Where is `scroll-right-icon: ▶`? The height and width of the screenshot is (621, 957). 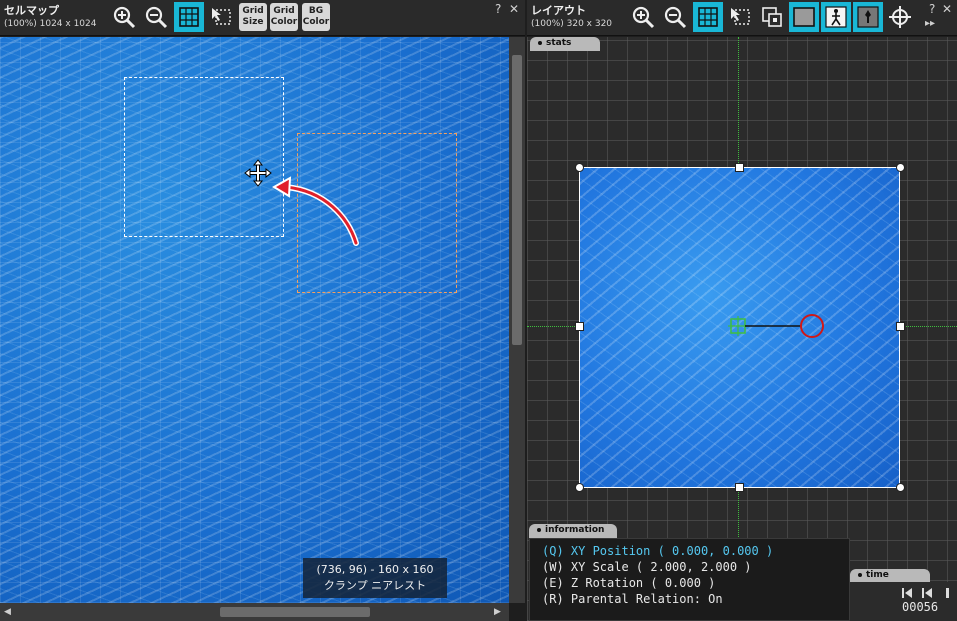
scroll-right-icon: ▶ is located at coordinates (497, 612).